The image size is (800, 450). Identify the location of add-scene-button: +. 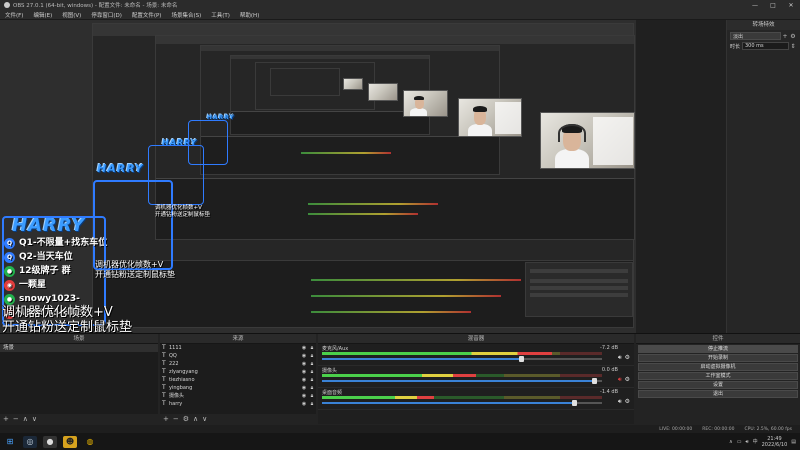
(6, 419).